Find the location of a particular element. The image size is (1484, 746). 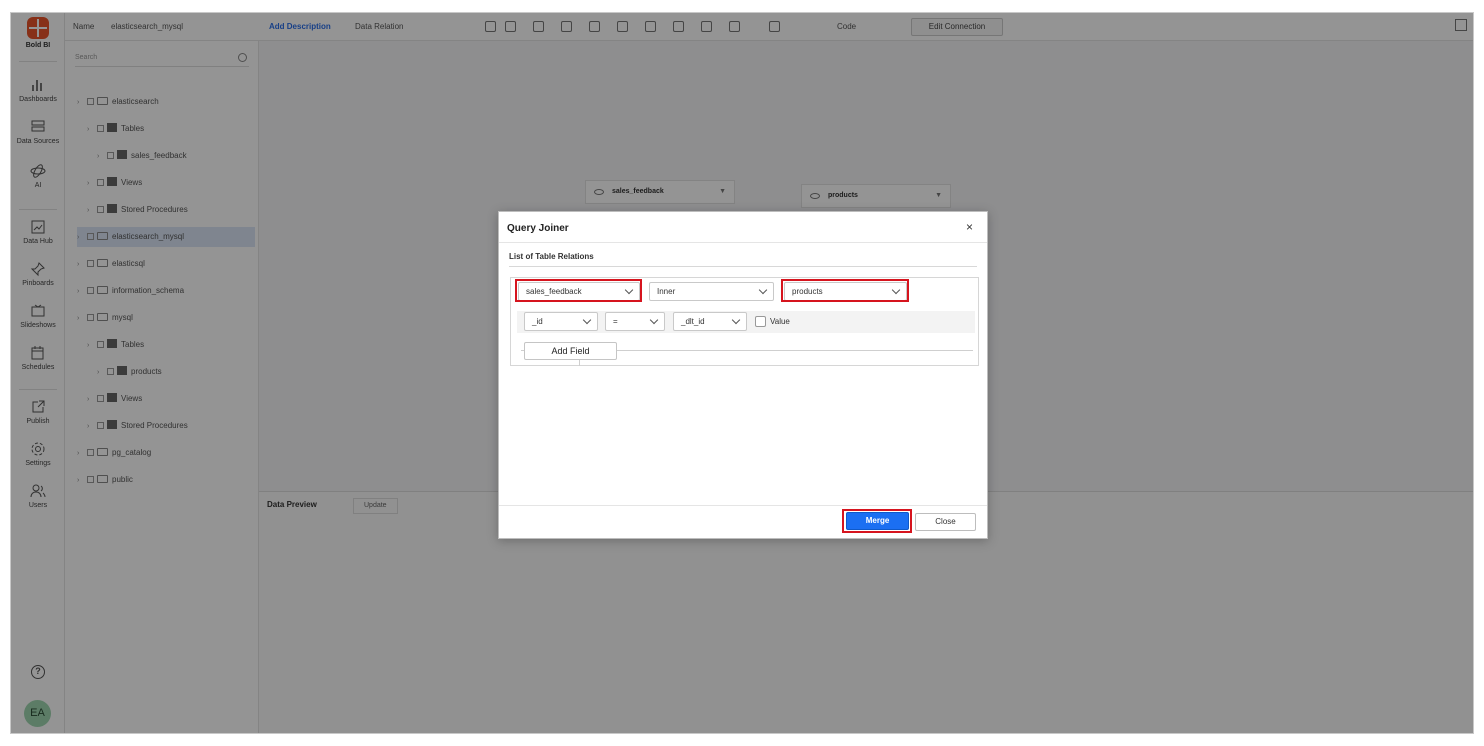

operator-select: = is located at coordinates (635, 321).